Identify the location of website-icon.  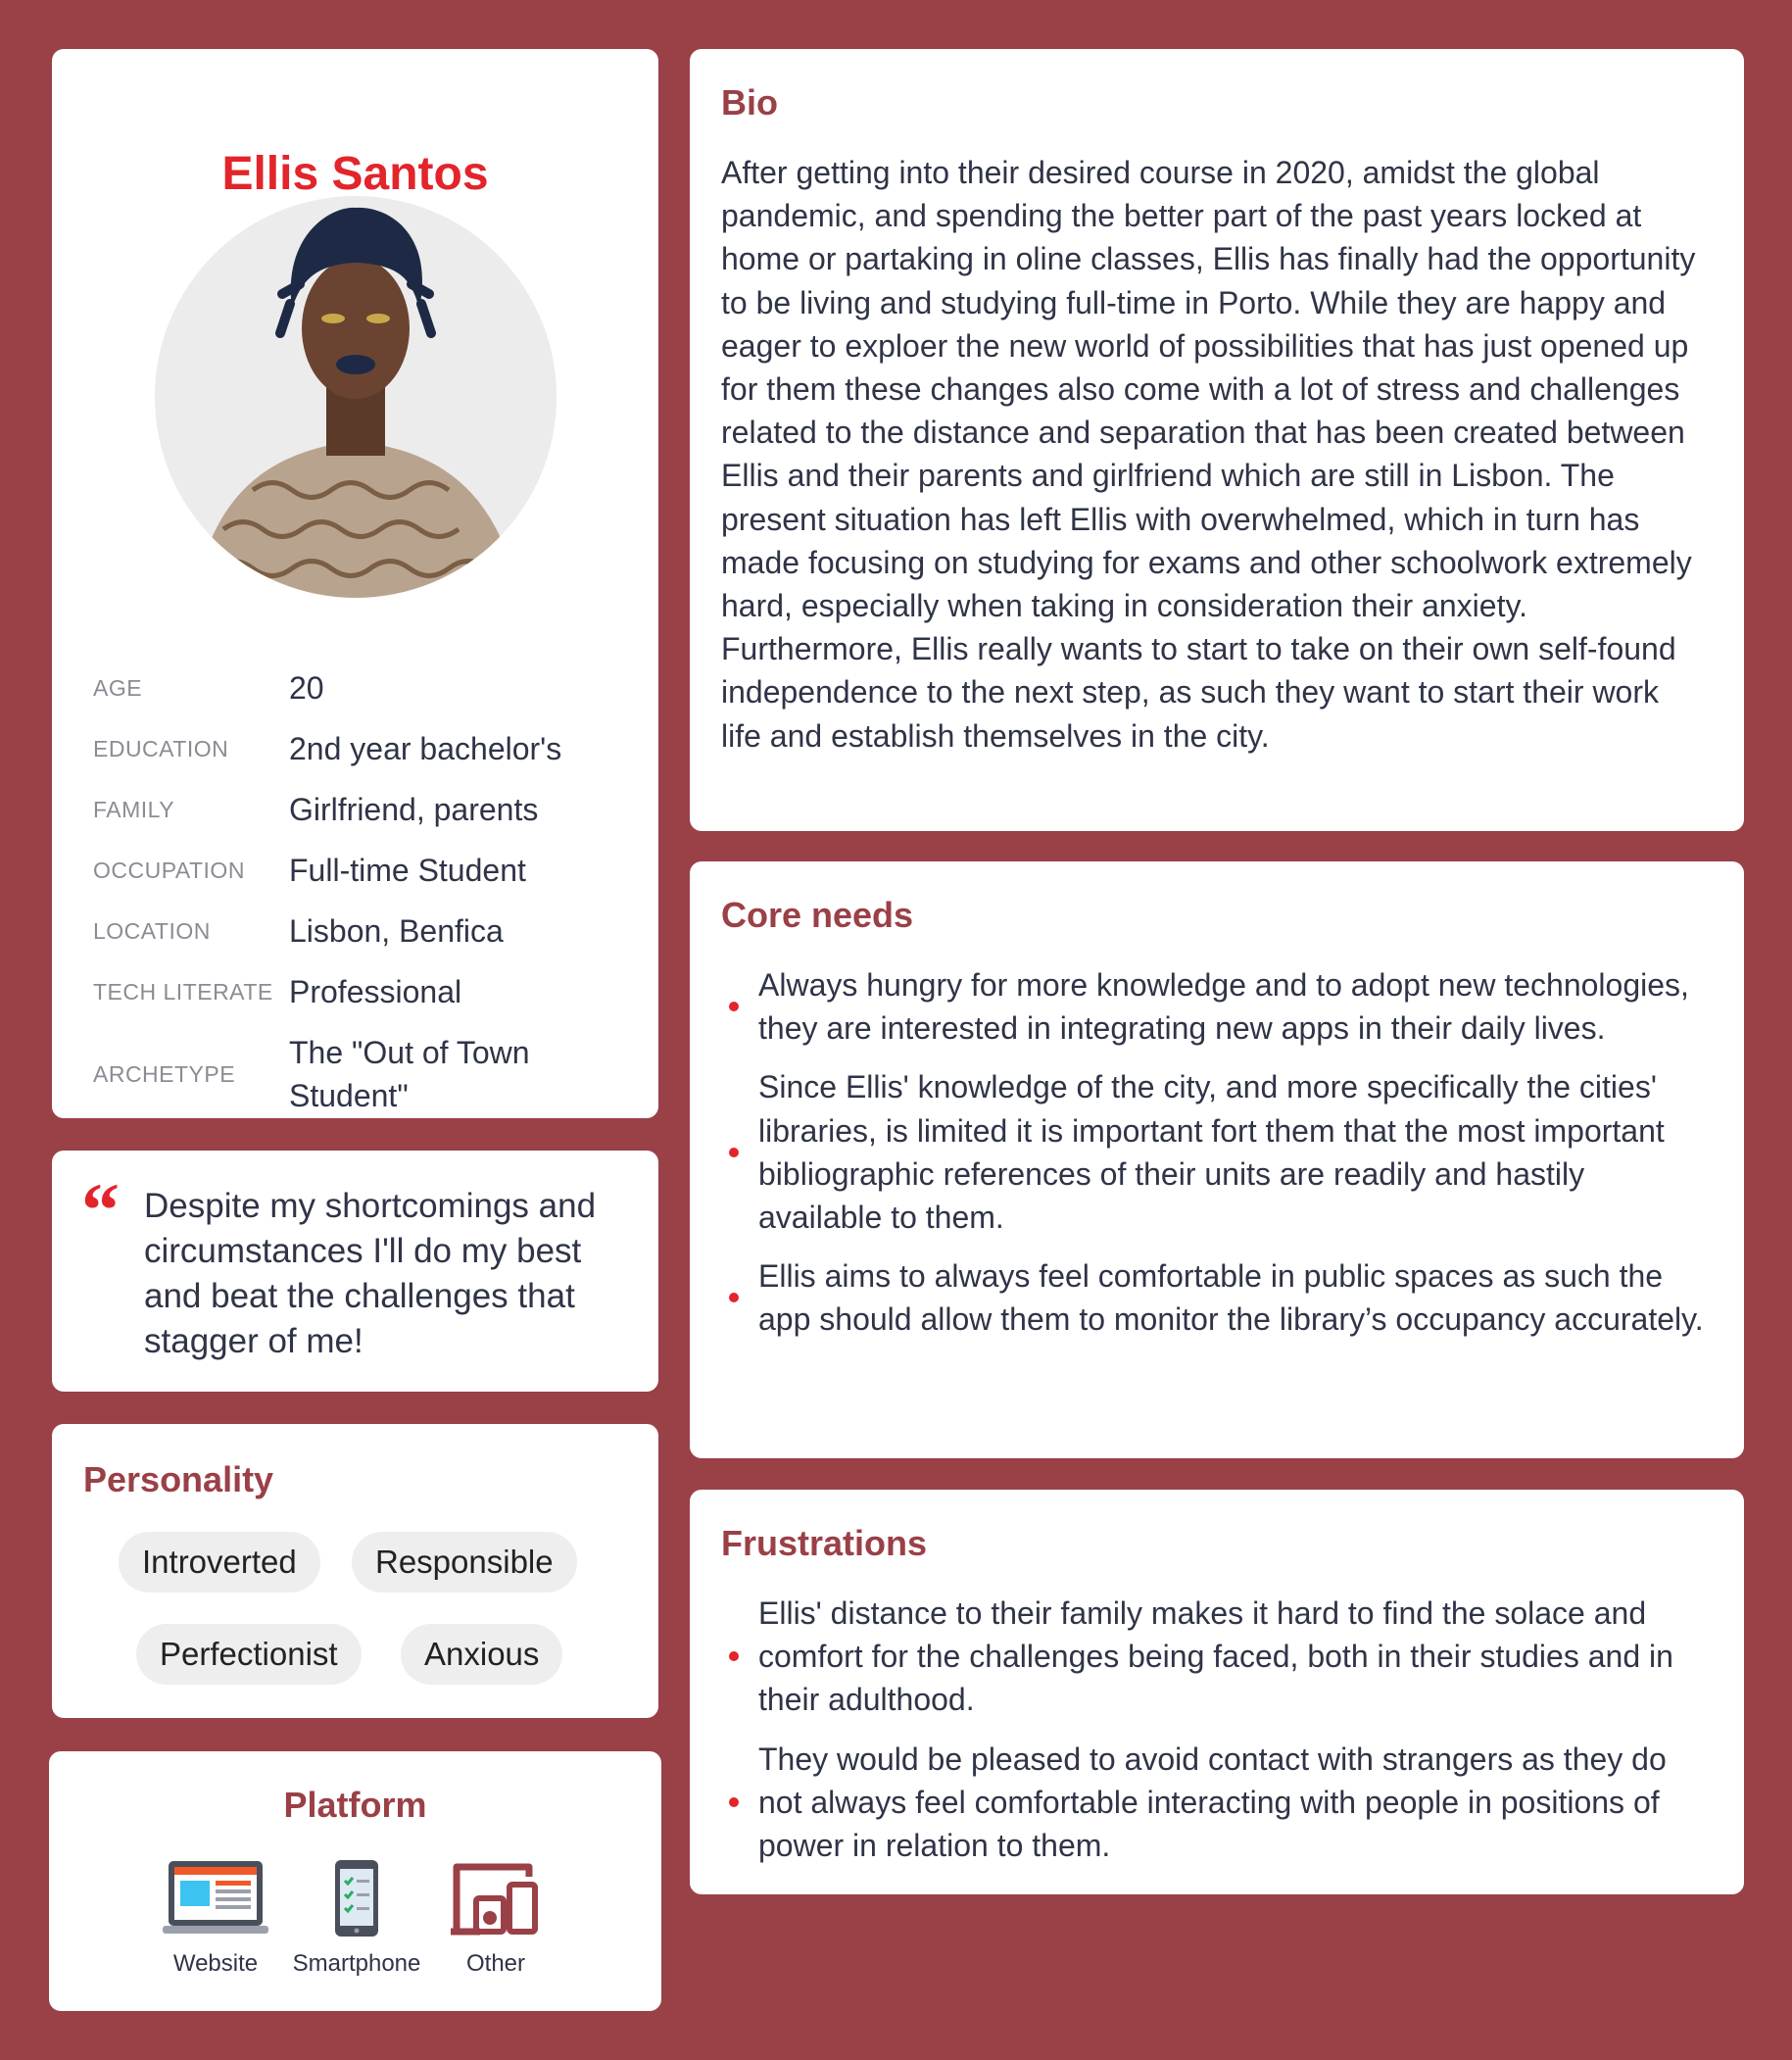
(215, 1897).